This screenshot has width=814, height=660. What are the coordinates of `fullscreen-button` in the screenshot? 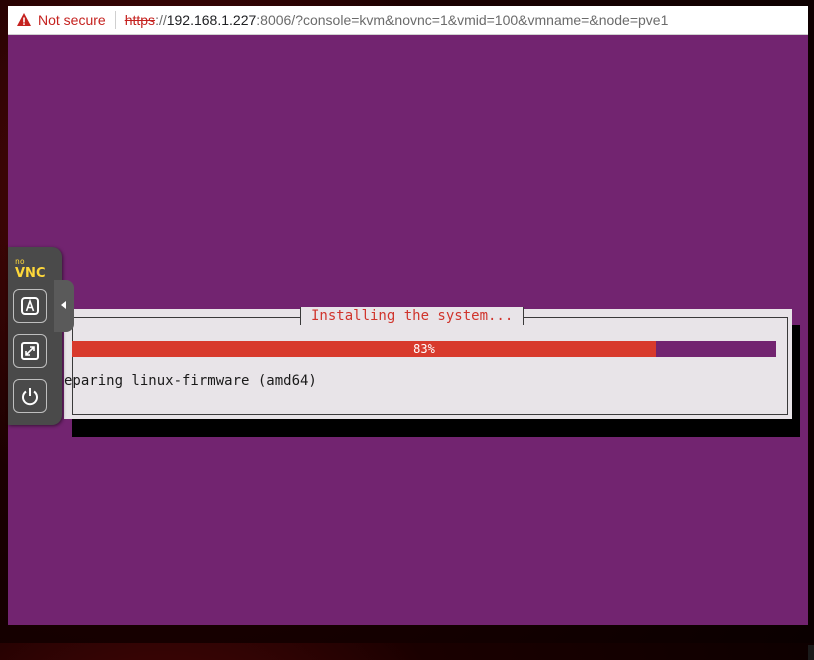 It's located at (30, 351).